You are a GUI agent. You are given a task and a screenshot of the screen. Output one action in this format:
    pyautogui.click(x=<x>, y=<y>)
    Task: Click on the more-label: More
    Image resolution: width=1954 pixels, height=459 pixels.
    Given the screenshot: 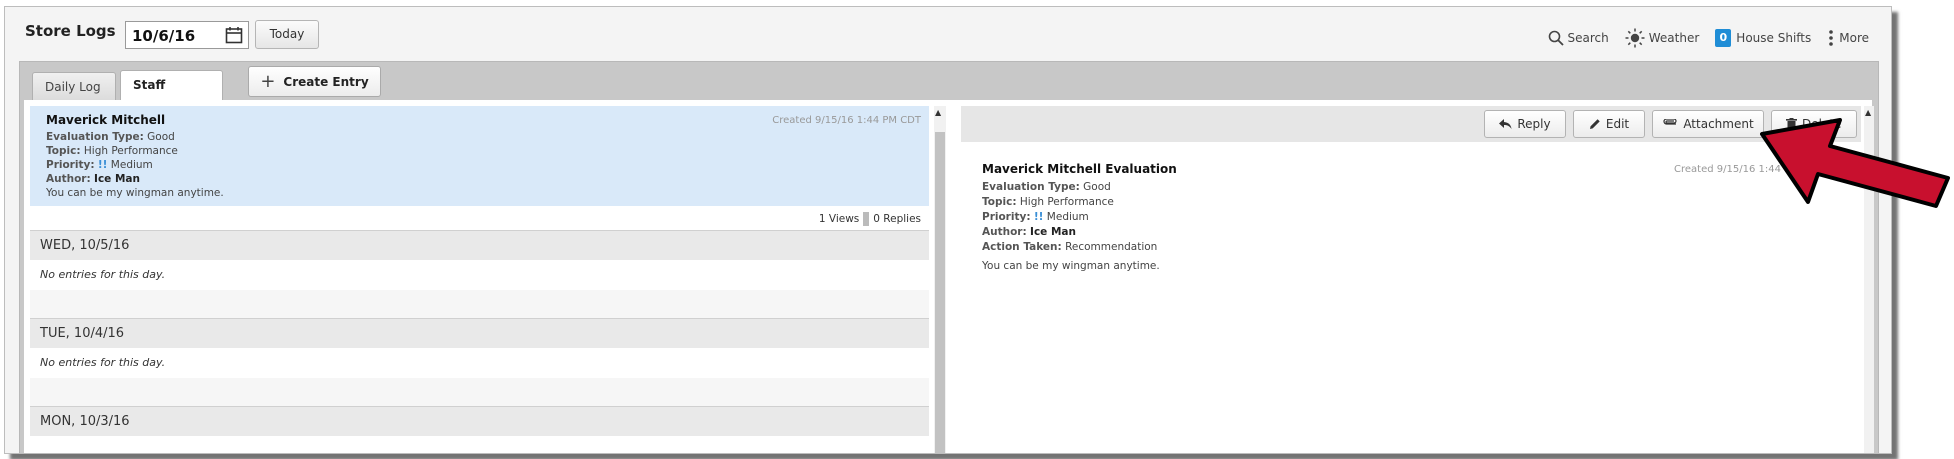 What is the action you would take?
    pyautogui.click(x=1854, y=38)
    